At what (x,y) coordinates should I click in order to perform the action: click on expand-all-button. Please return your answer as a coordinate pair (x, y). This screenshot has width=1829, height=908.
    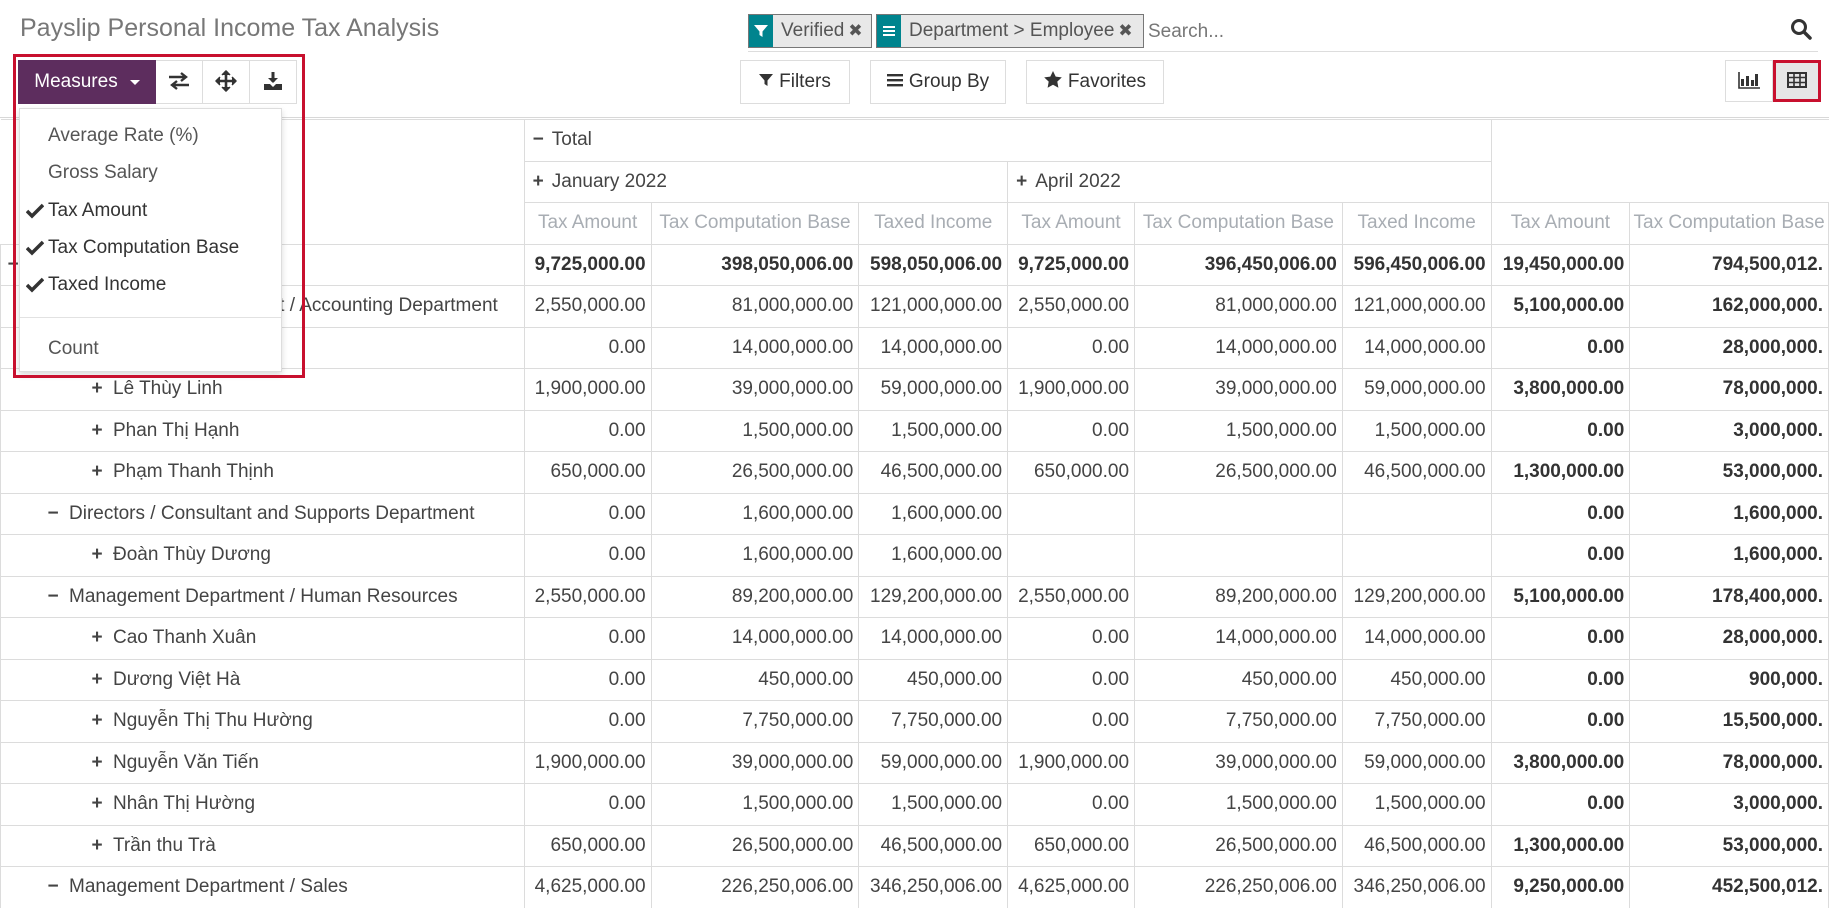
    Looking at the image, I should click on (226, 82).